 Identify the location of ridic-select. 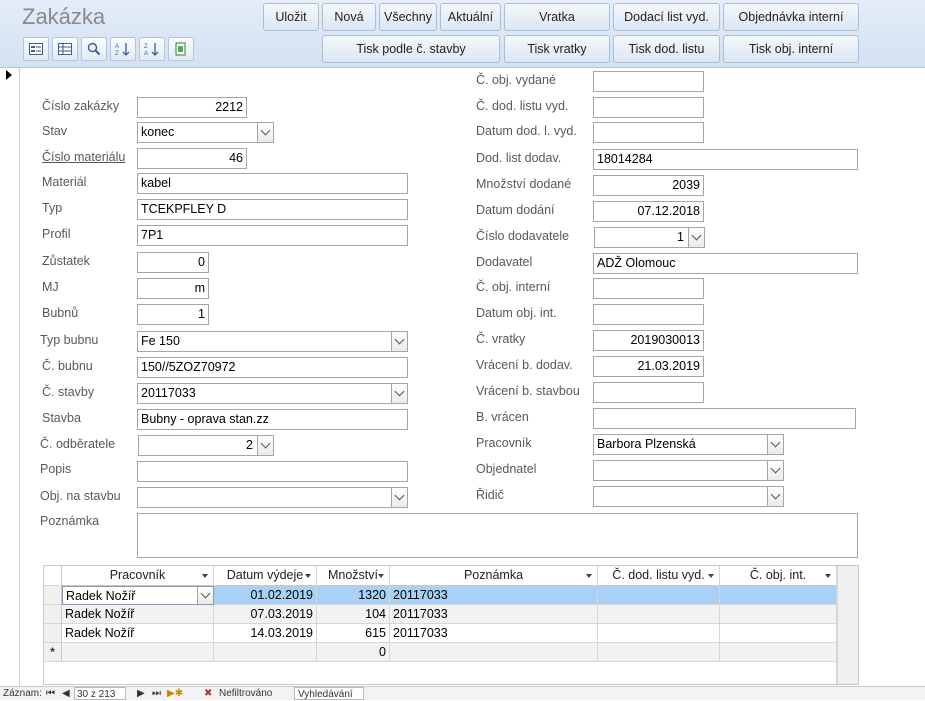
(688, 496).